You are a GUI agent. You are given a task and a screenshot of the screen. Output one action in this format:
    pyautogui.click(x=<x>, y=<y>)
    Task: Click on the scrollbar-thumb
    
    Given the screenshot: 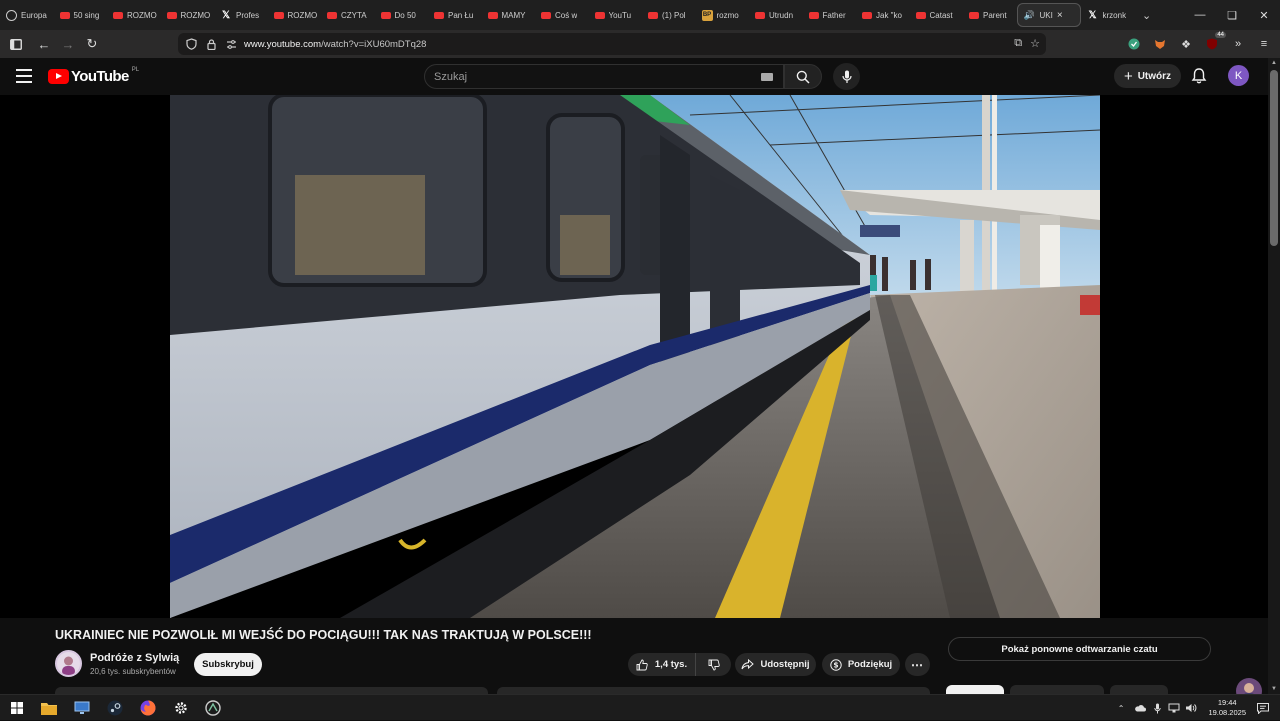 What is the action you would take?
    pyautogui.click(x=1274, y=158)
    